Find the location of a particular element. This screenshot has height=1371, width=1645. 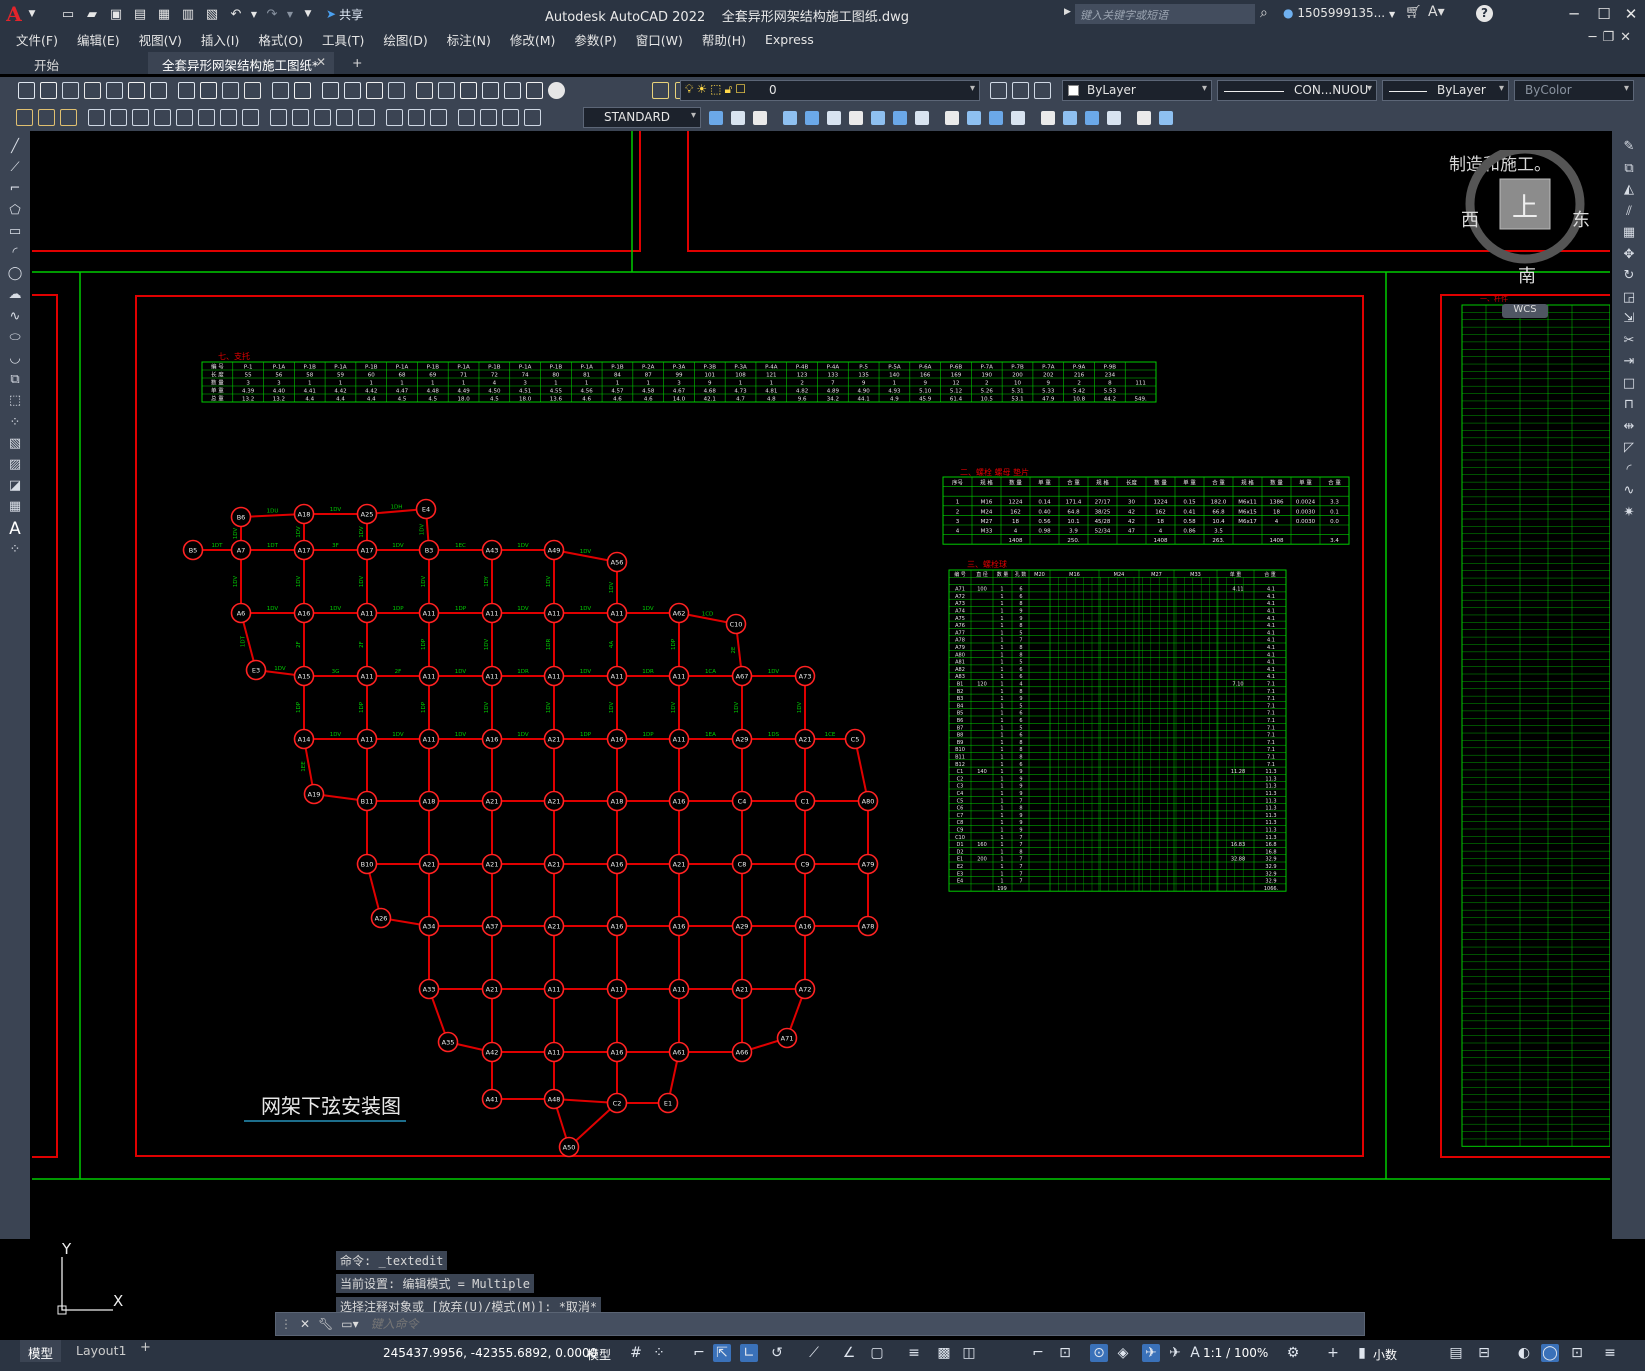

isodraft-icon: ⟋ is located at coordinates (814, 1353).